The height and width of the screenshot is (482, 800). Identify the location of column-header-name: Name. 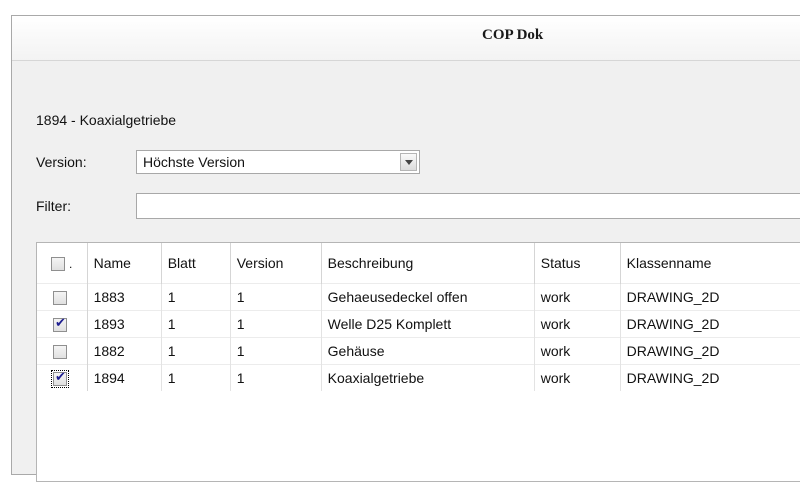
(124, 263).